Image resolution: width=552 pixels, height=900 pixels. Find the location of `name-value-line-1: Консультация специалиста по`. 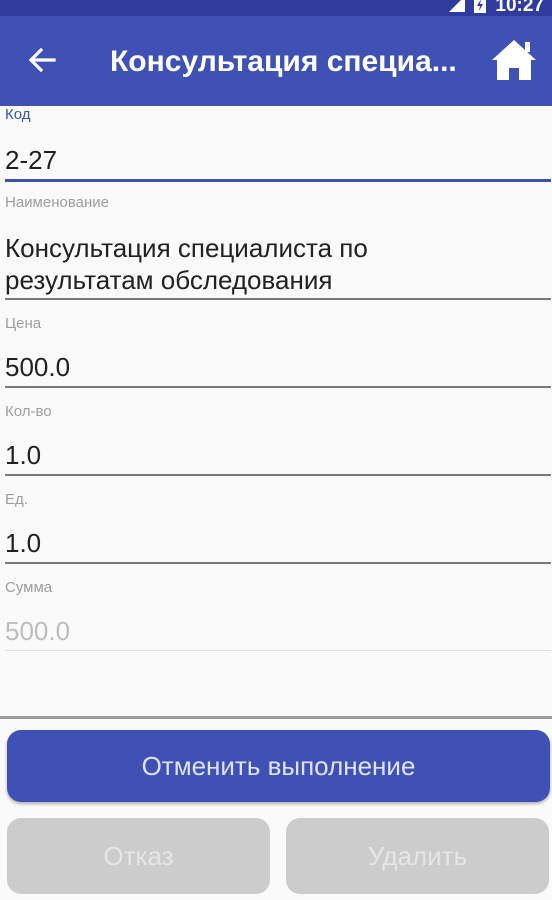

name-value-line-1: Консультация специалиста по is located at coordinates (278, 248).